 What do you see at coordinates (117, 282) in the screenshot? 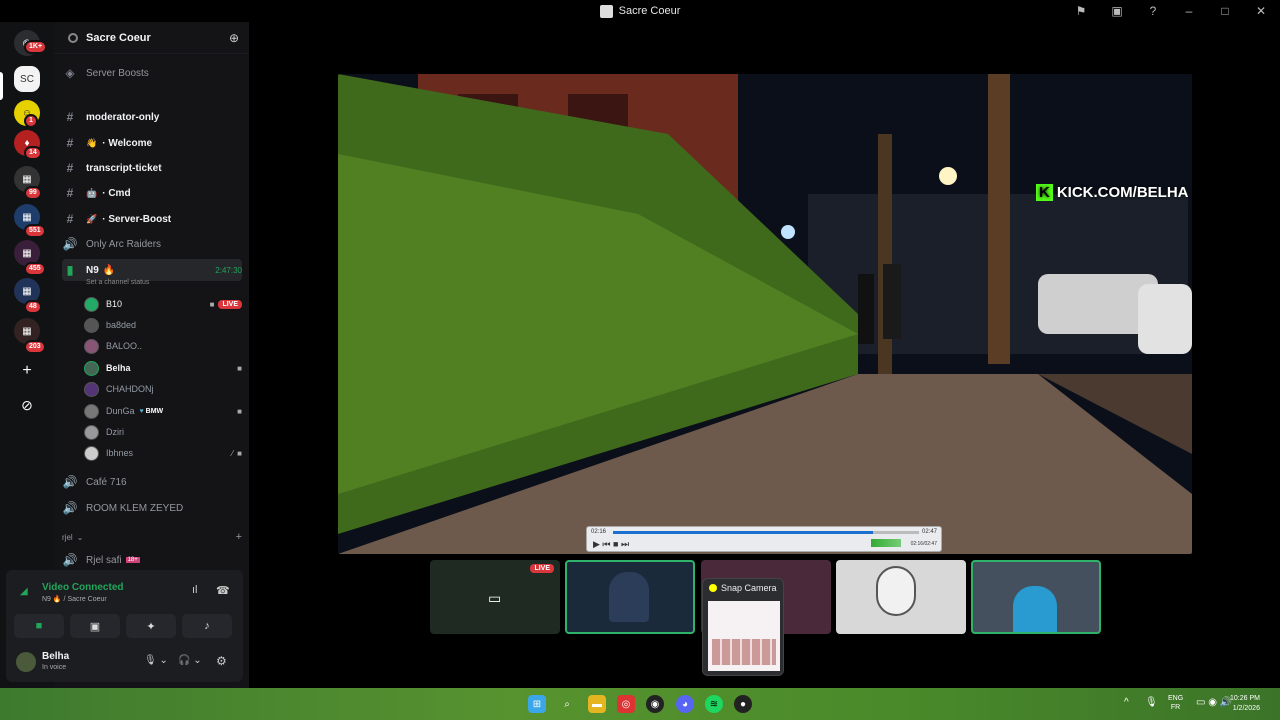
I see `channel-status: Set a channel status` at bounding box center [117, 282].